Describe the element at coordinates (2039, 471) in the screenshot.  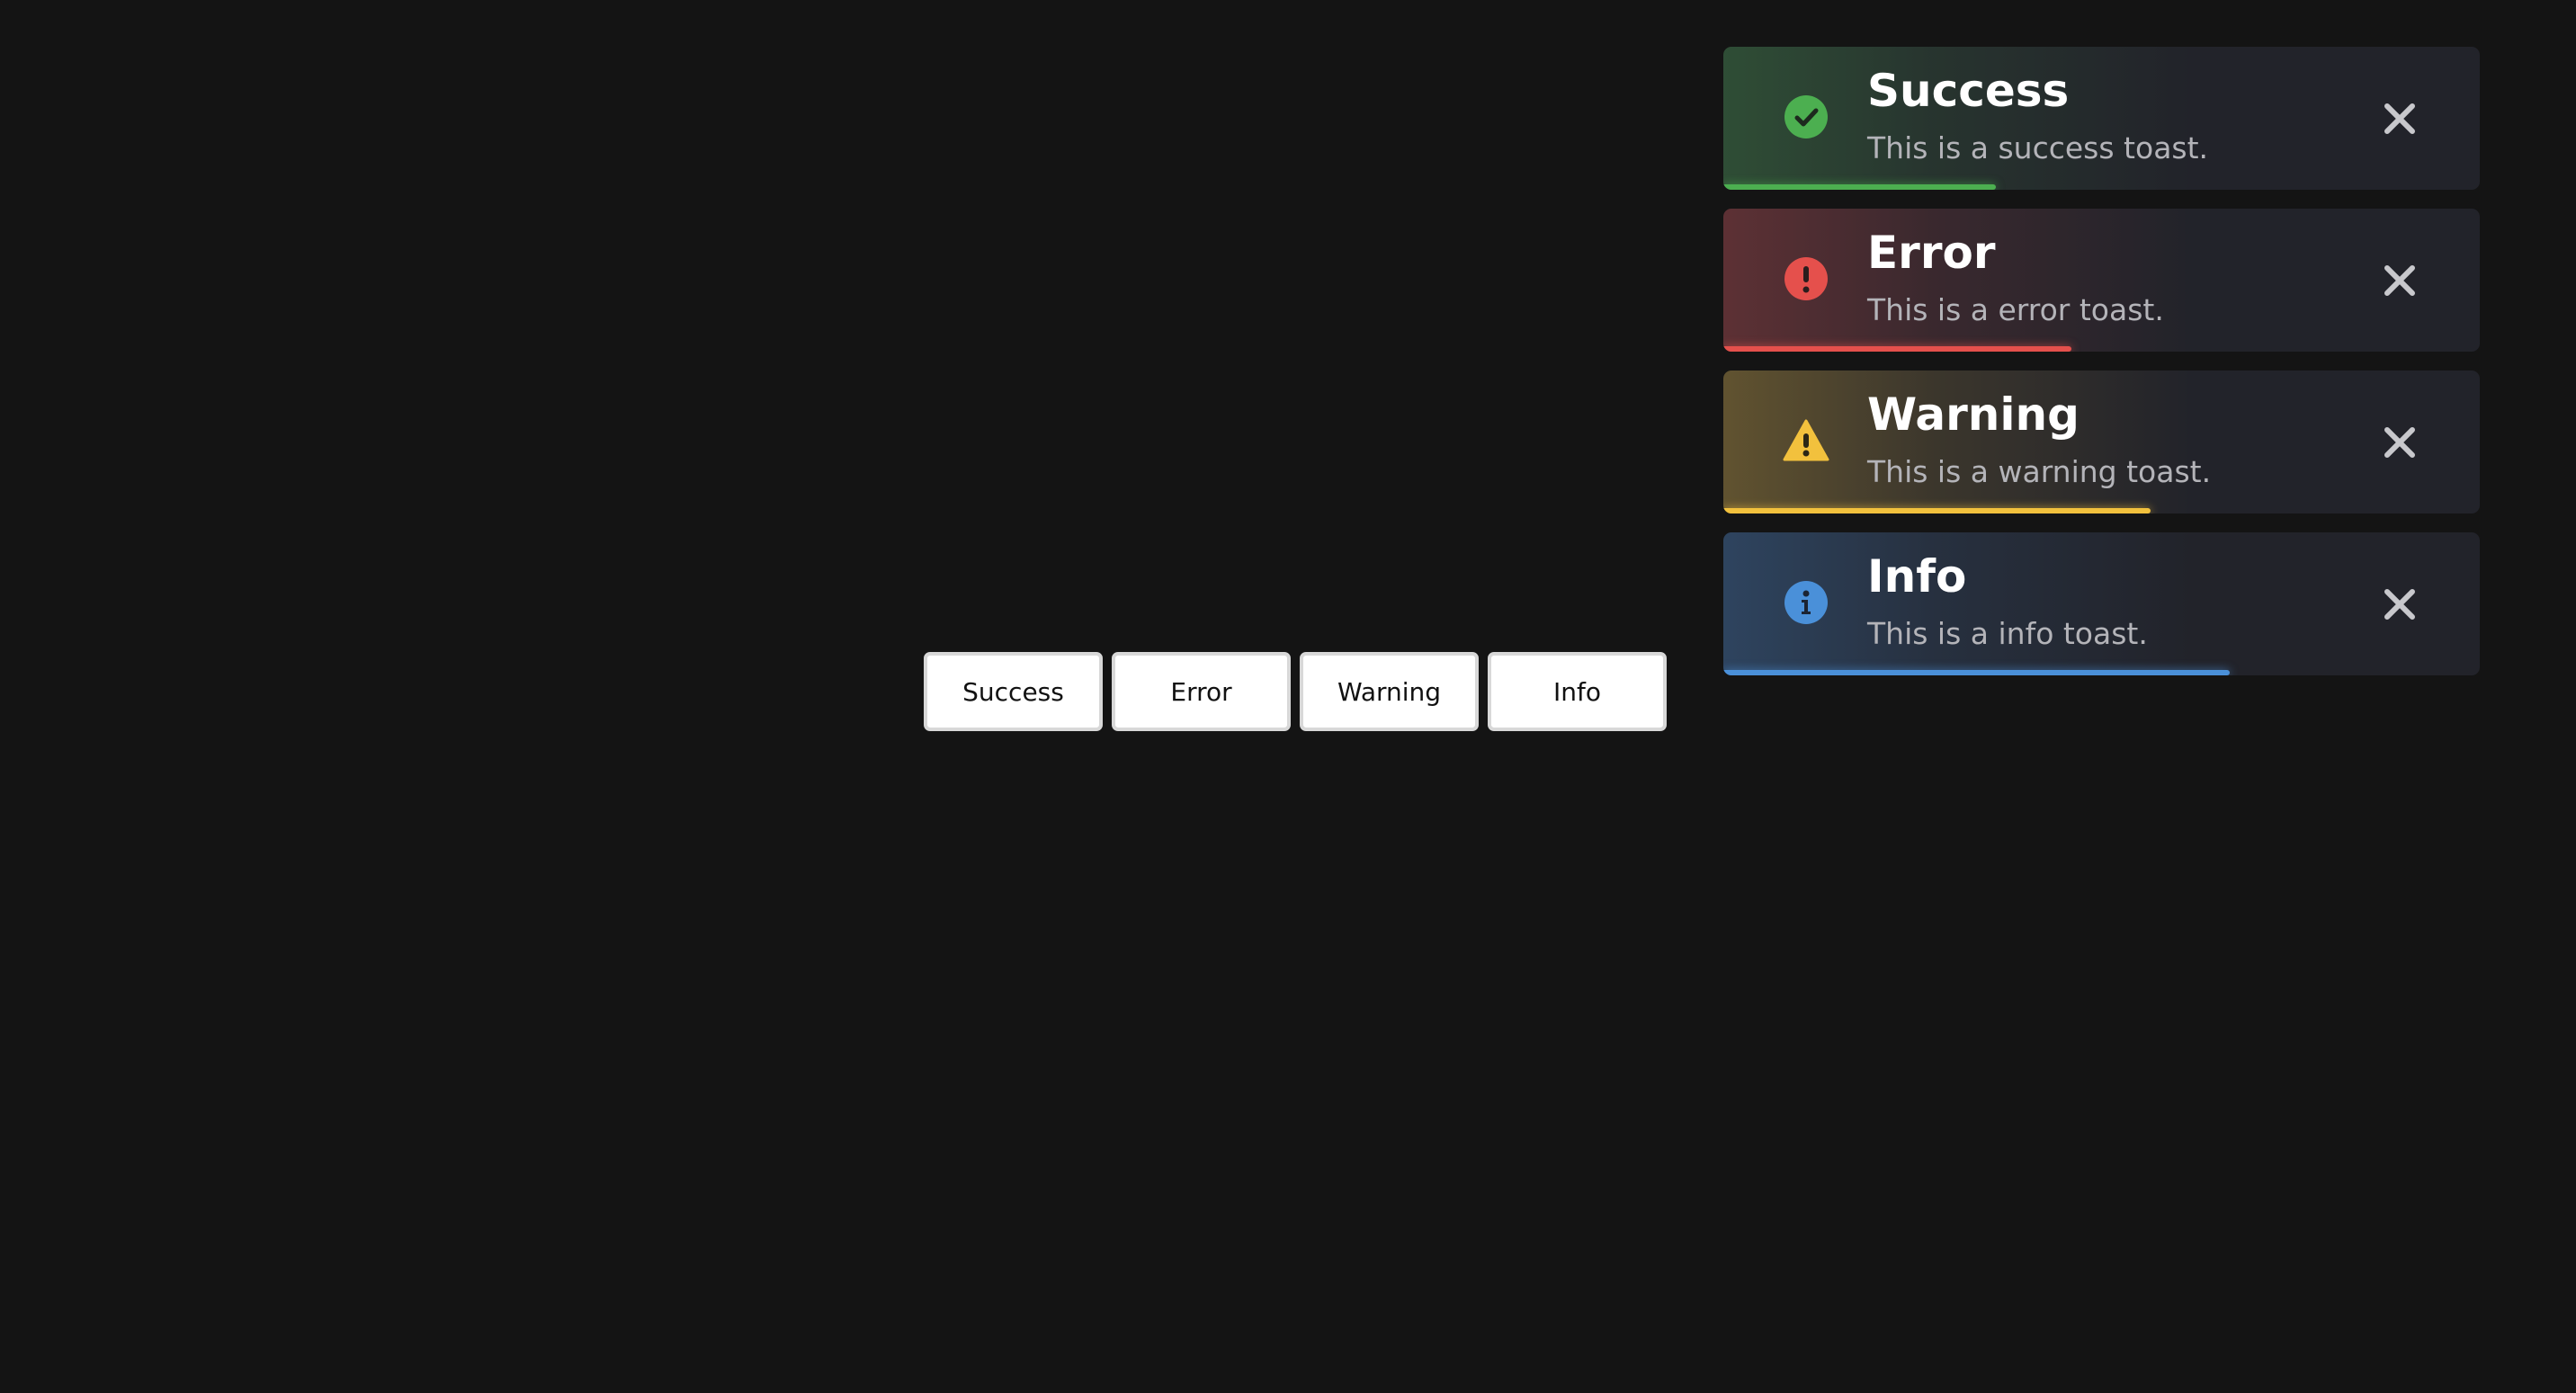
I see `toast-message: This is a warning toast.` at that location.